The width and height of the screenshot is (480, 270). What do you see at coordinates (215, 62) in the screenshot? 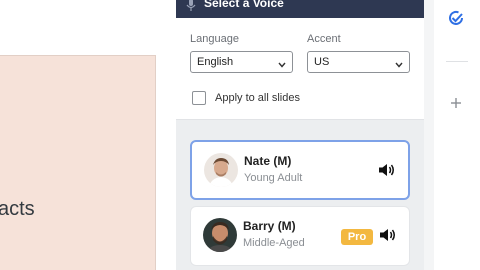
I see `language-selected-value: English` at bounding box center [215, 62].